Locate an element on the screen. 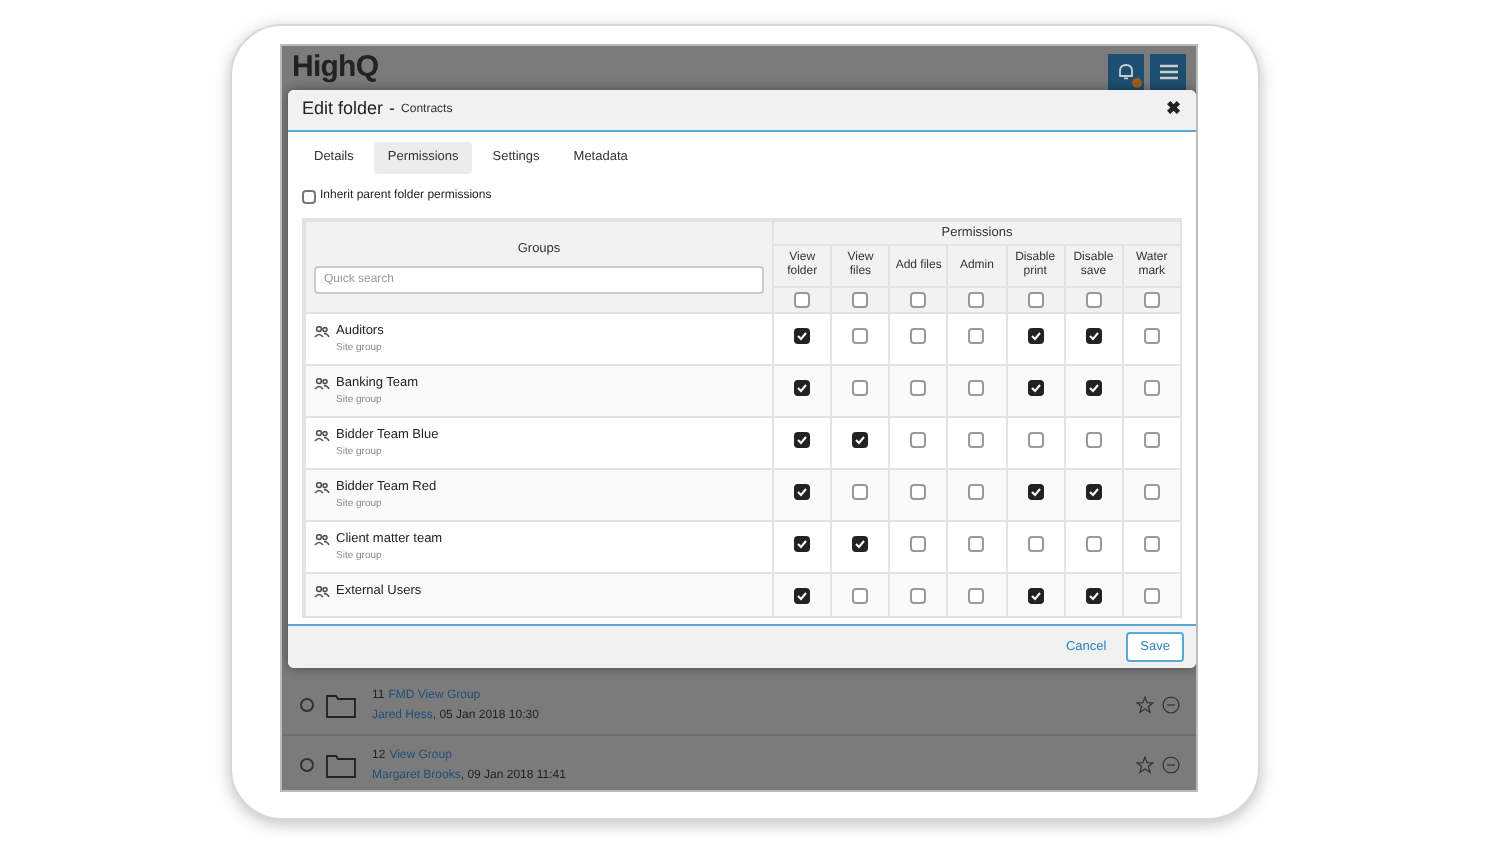 Image resolution: width=1486 pixels, height=850 pixels. menu-icon is located at coordinates (1168, 72).